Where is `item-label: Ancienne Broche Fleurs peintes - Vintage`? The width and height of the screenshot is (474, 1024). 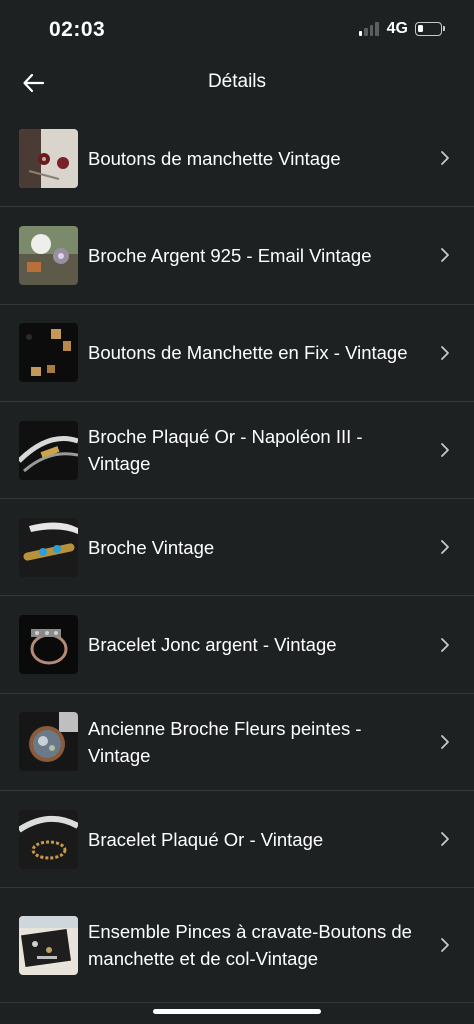
item-label: Ancienne Broche Fleurs peintes - Vintage is located at coordinates (225, 741).